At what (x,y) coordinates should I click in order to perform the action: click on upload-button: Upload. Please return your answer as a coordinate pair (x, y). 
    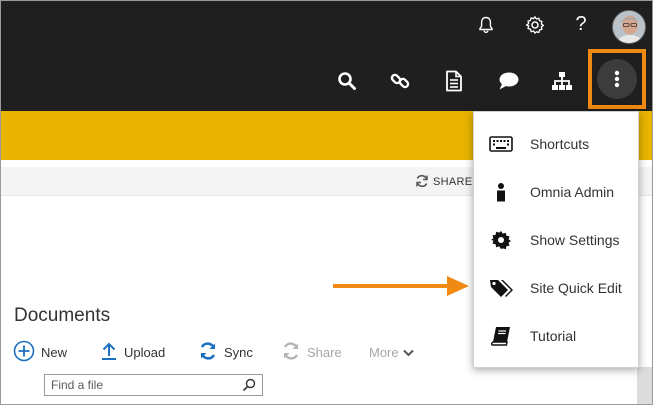
    Looking at the image, I should click on (132, 352).